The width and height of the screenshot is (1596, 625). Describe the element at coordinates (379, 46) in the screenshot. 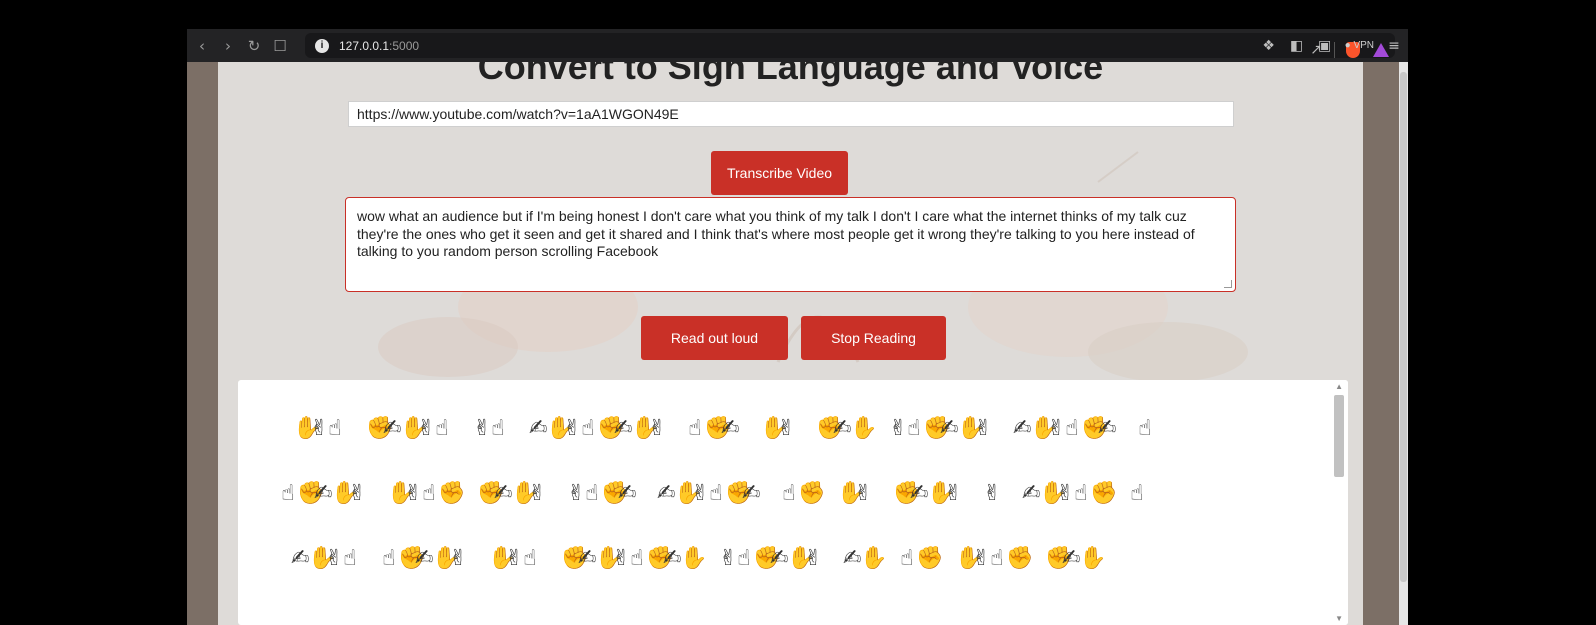

I see `address-text: 127.0.0.1:5000` at that location.